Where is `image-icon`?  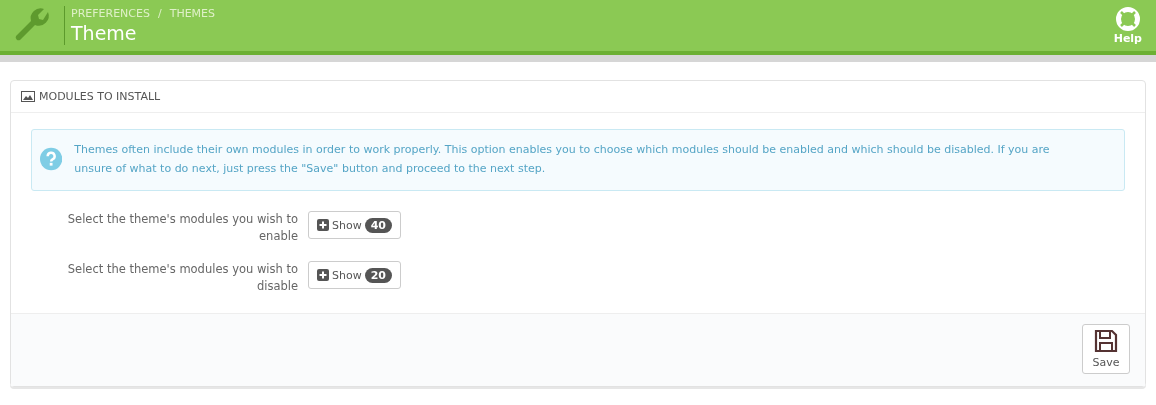
image-icon is located at coordinates (28, 96).